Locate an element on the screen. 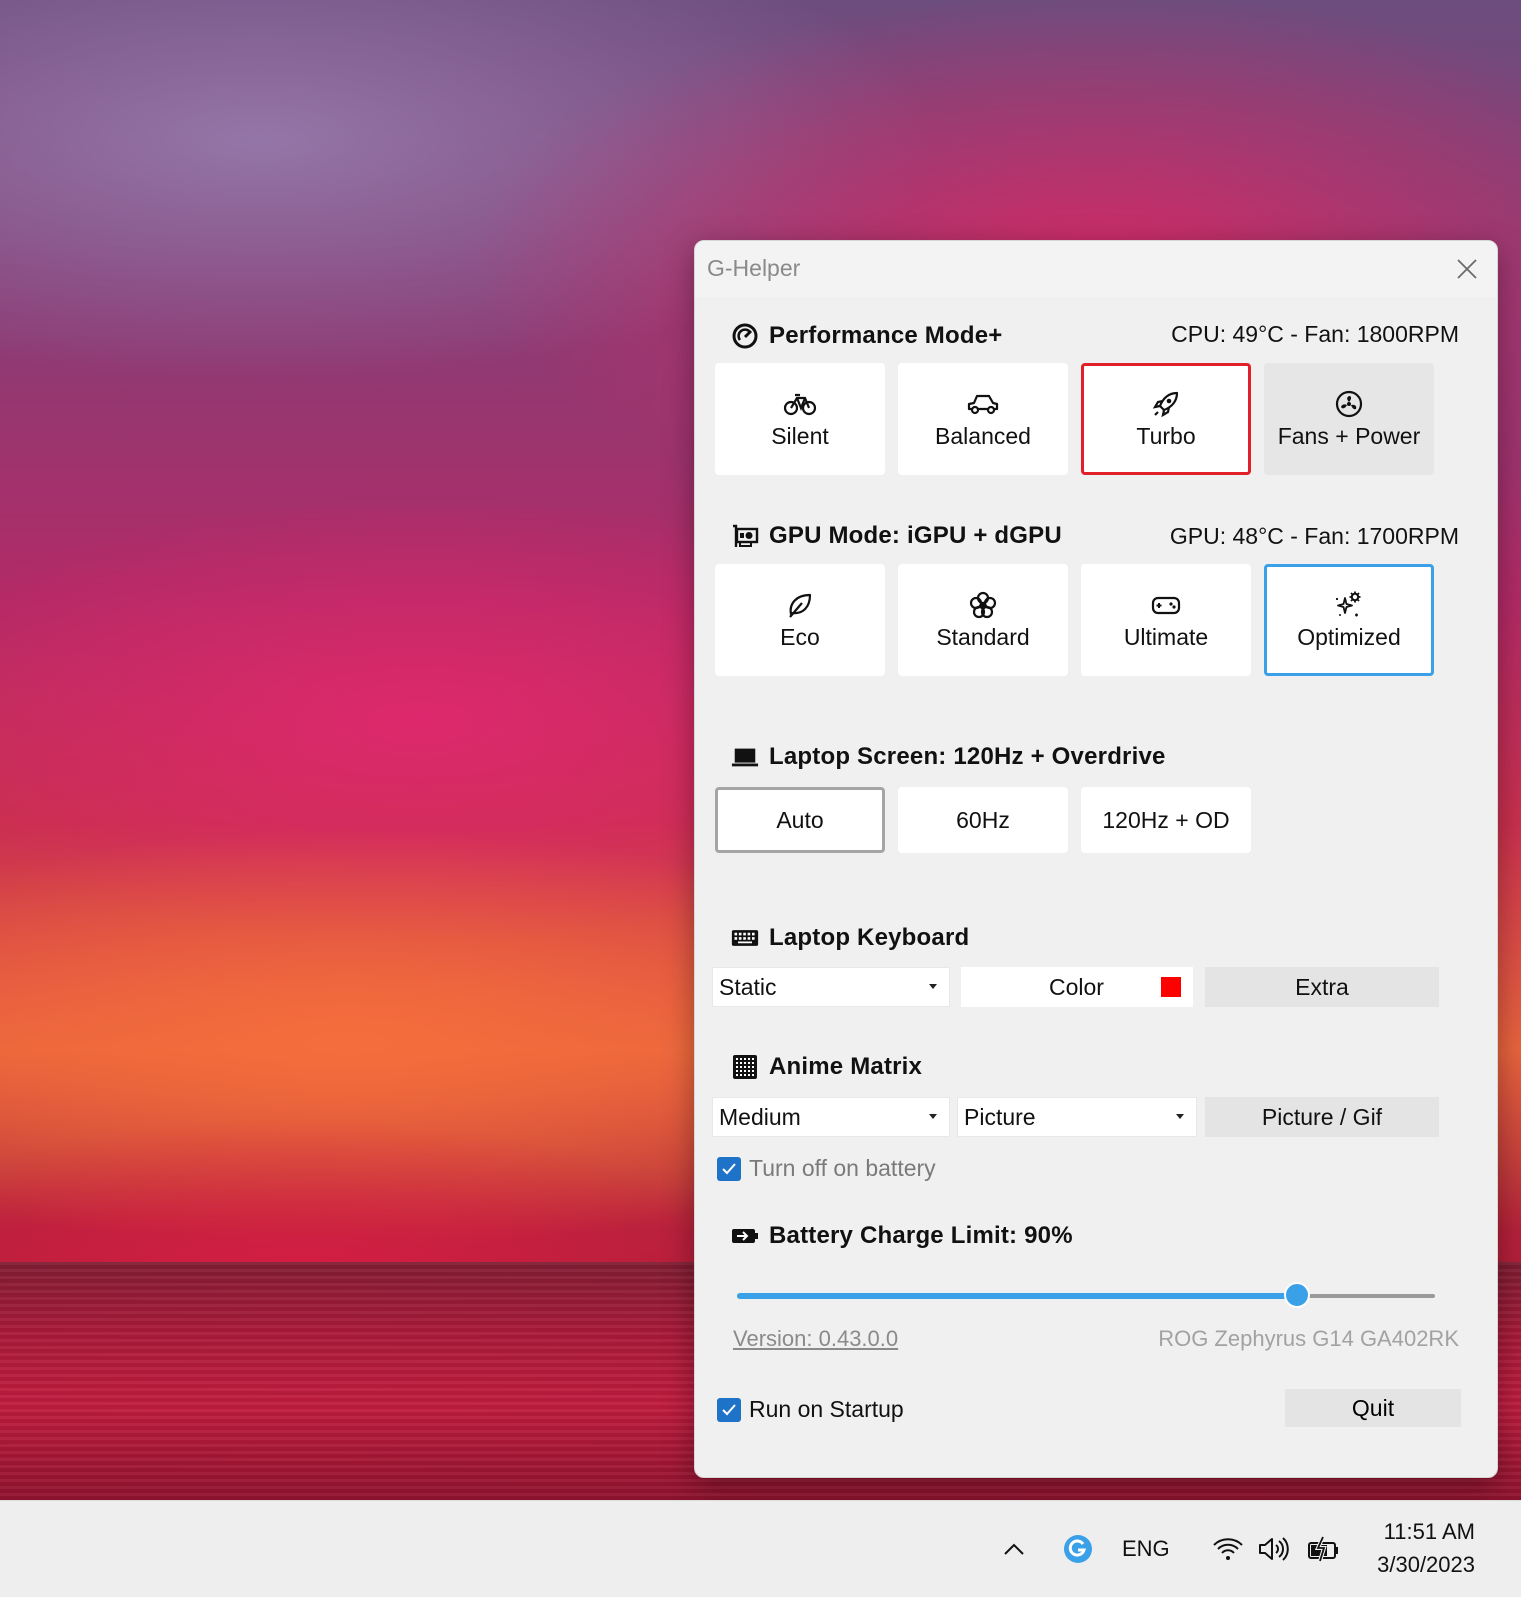 The image size is (1521, 1597). quit-button: Quit is located at coordinates (1373, 1408).